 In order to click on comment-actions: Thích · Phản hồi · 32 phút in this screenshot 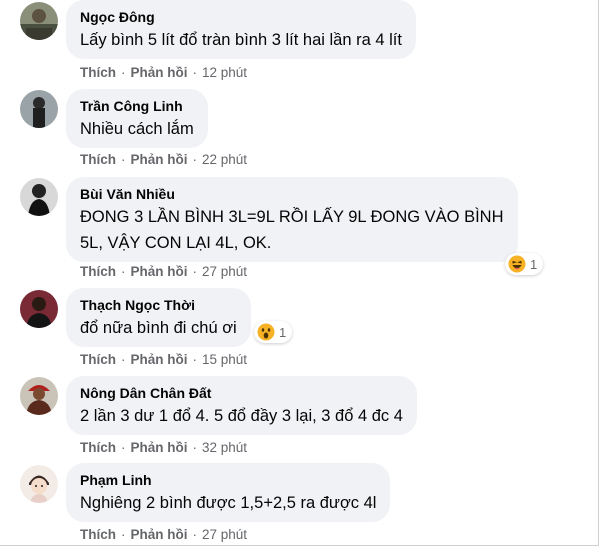, I will do `click(164, 447)`.